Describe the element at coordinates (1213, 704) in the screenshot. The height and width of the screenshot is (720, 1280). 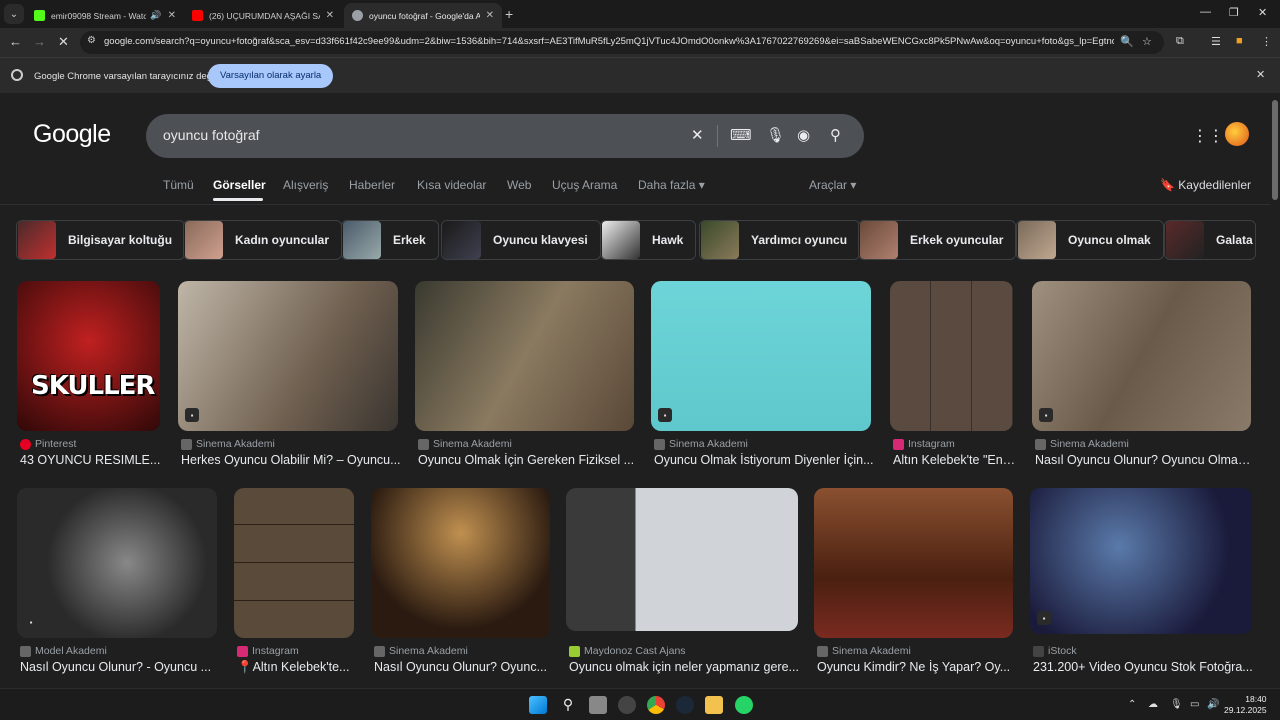
I see `volume-icon: 🔊` at that location.